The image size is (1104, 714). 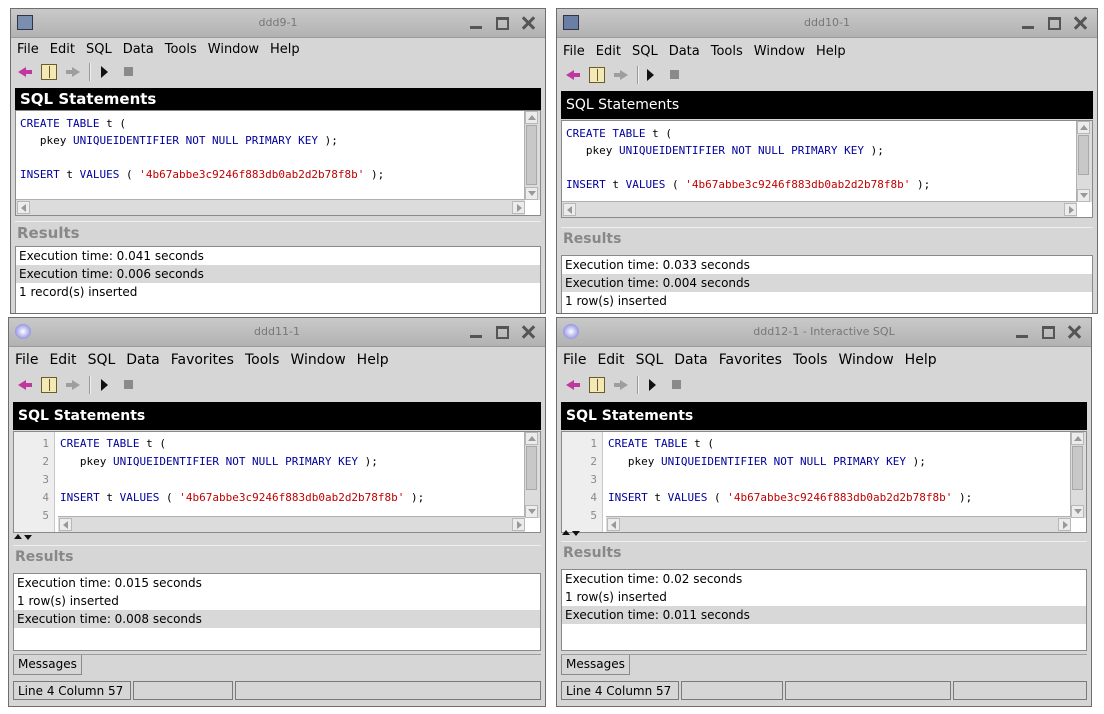 What do you see at coordinates (277, 332) in the screenshot?
I see `title-bar: ddd11-1` at bounding box center [277, 332].